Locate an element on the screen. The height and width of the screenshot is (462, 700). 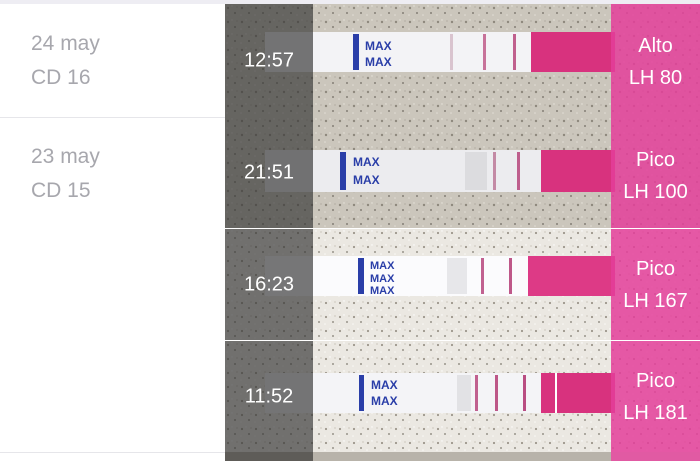
test-time: 12:57 is located at coordinates (269, 60).